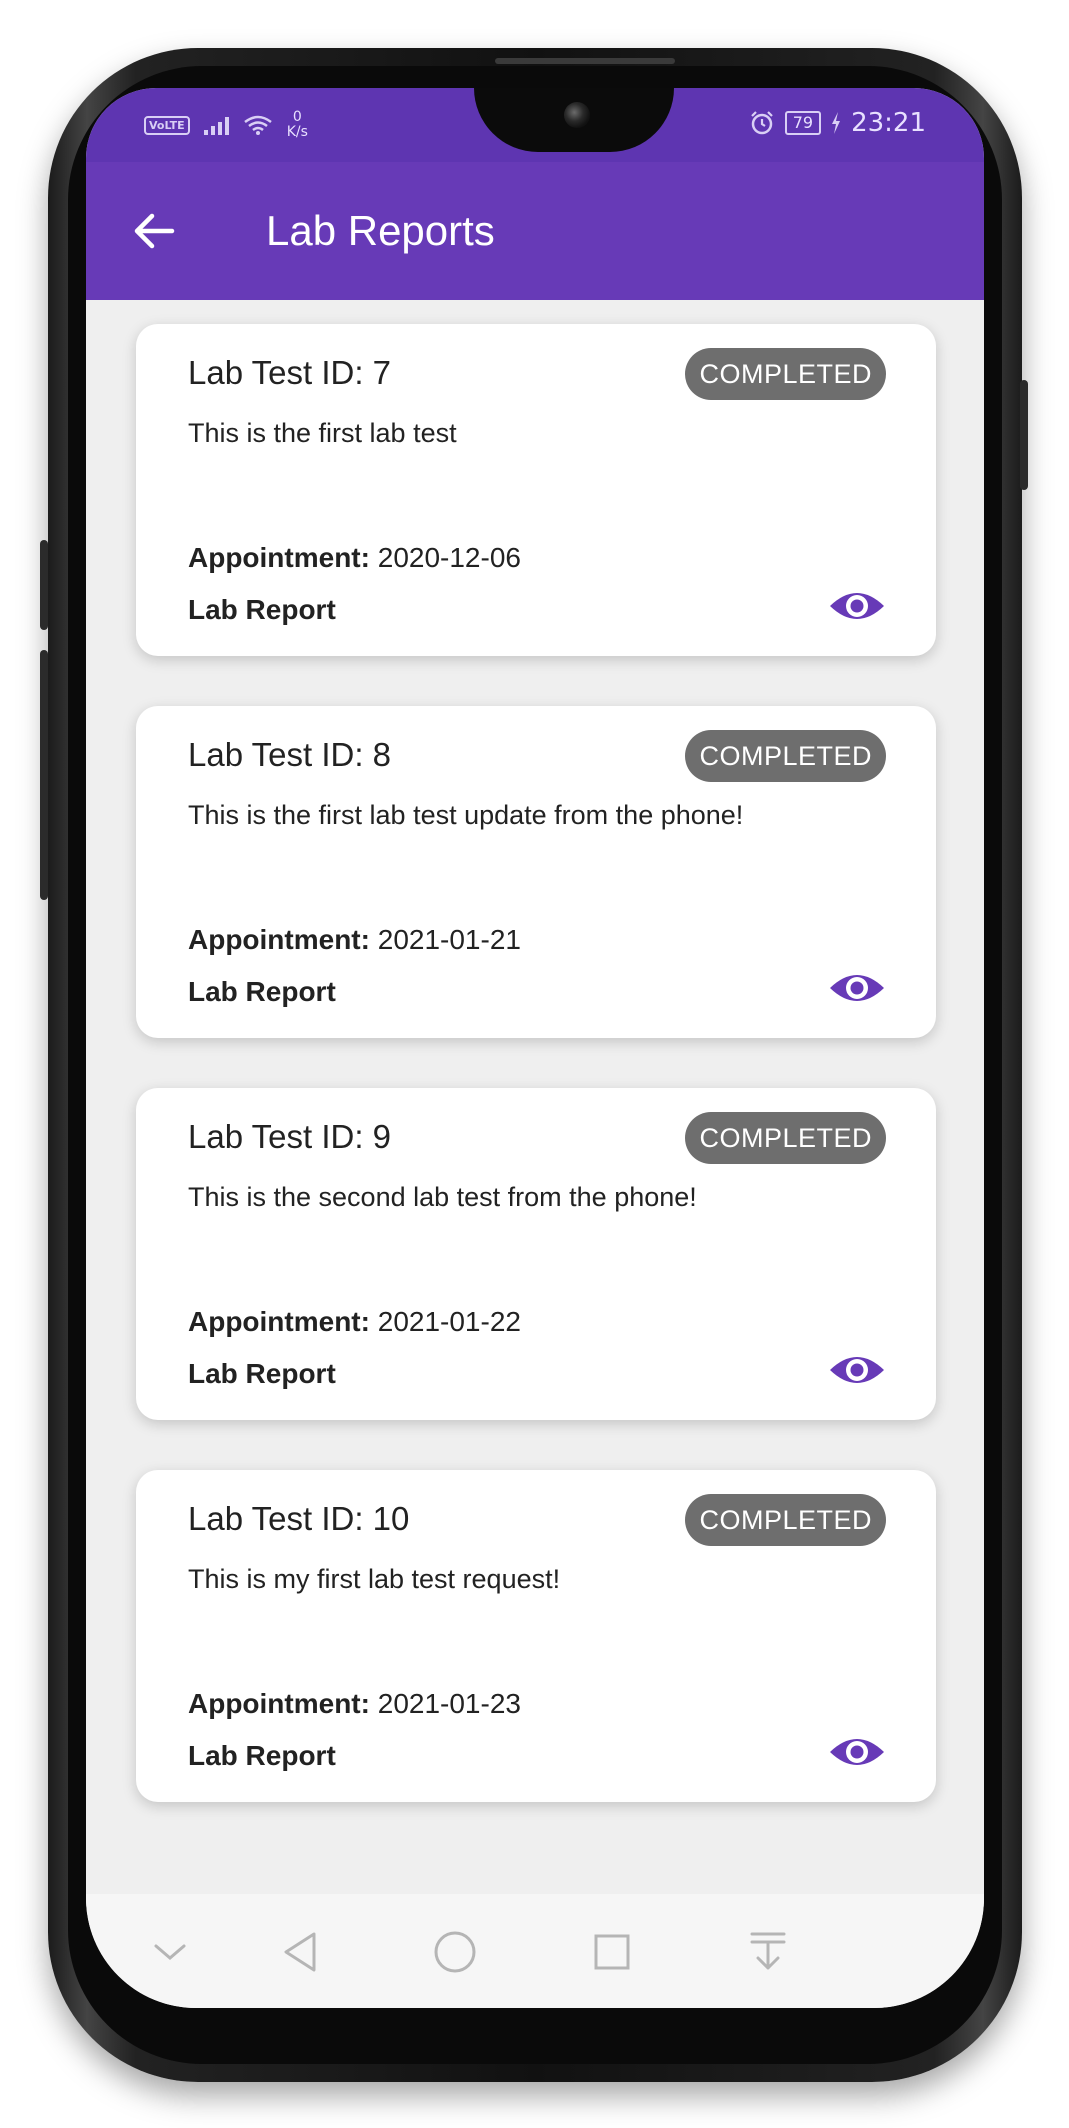 The height and width of the screenshot is (2128, 1069). Describe the element at coordinates (44, 585) in the screenshot. I see `phone-volume-up-button` at that location.